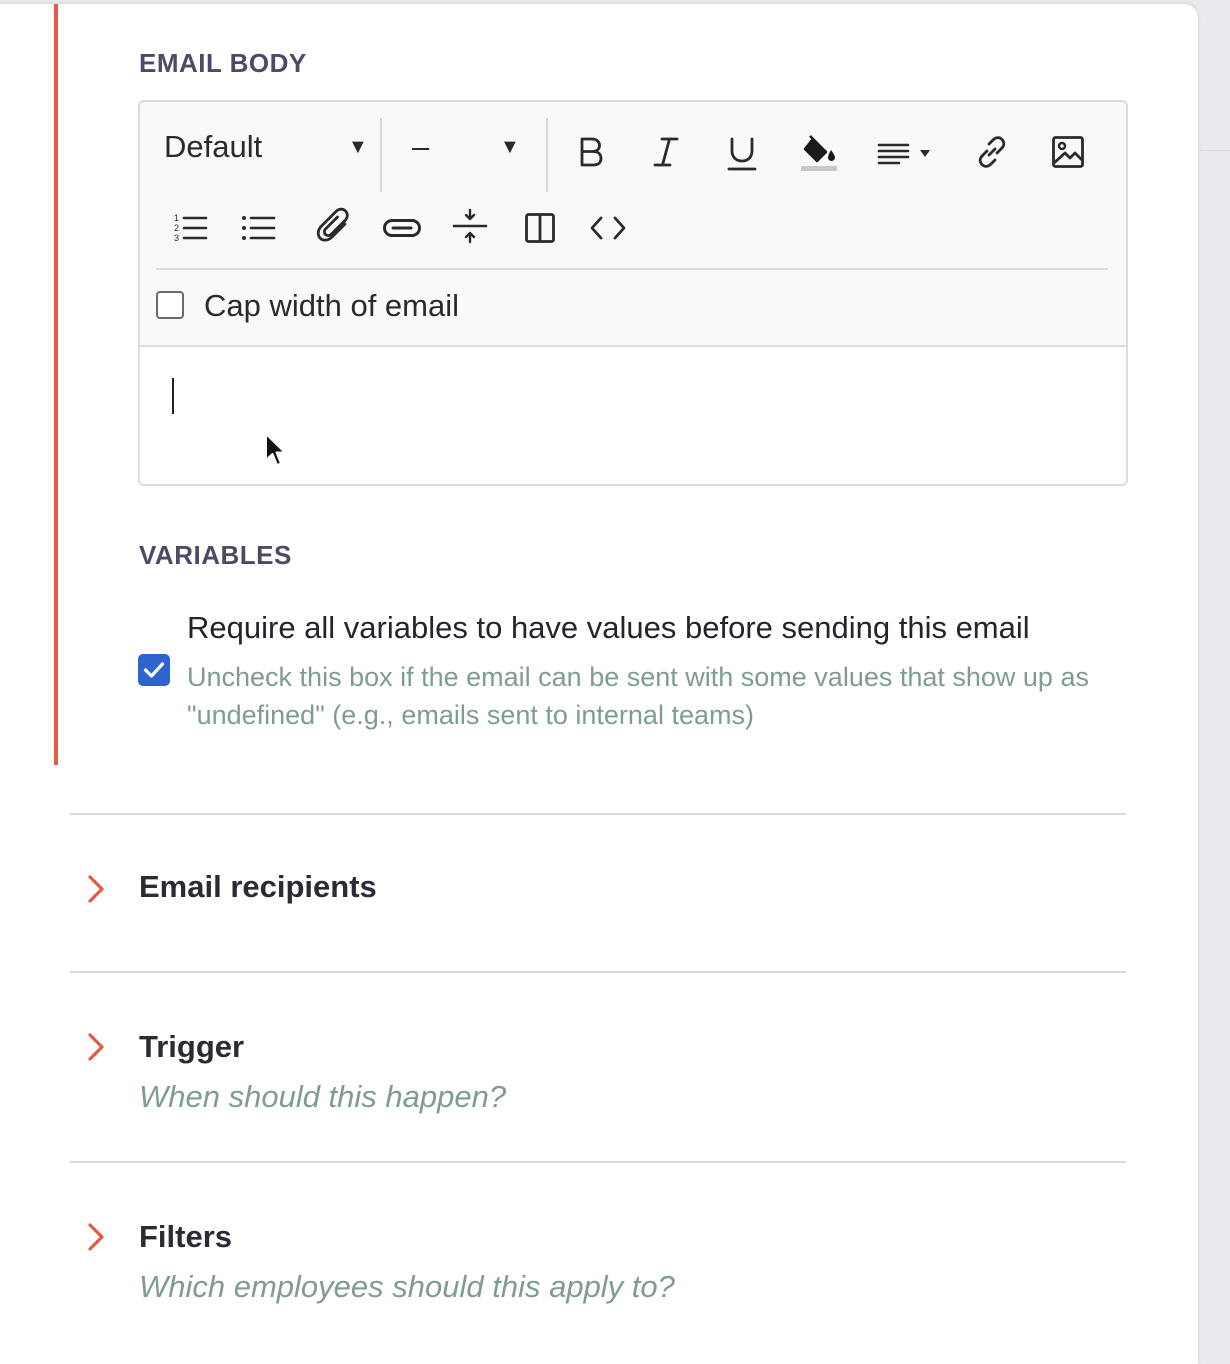  I want to click on columns-button, so click(540, 228).